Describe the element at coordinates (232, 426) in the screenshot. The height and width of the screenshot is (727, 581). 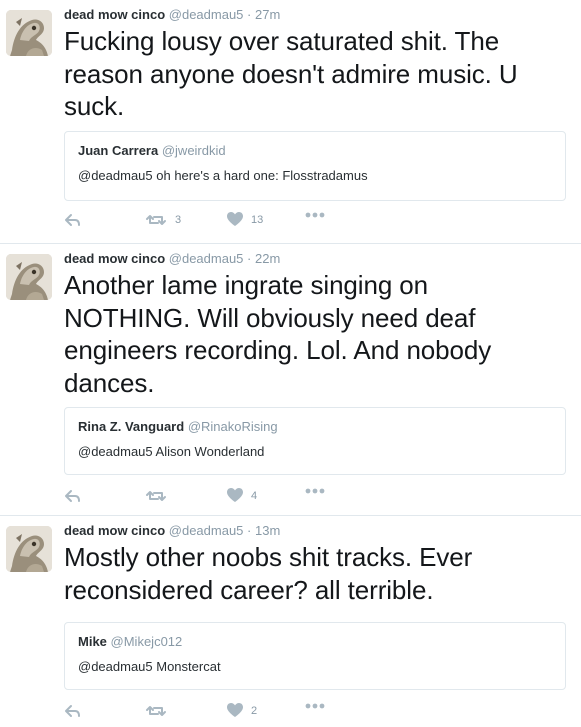
I see `quoted-author-handle: @RinakoRising` at that location.